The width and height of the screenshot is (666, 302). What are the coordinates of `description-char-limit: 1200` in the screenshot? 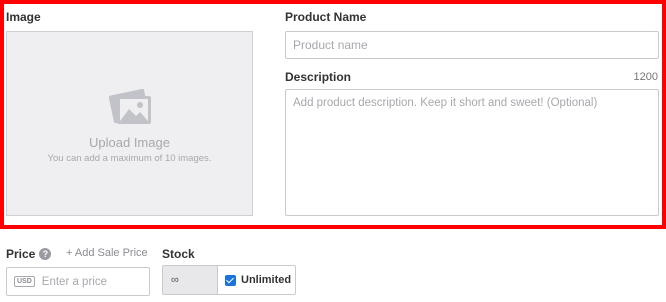 It's located at (645, 77).